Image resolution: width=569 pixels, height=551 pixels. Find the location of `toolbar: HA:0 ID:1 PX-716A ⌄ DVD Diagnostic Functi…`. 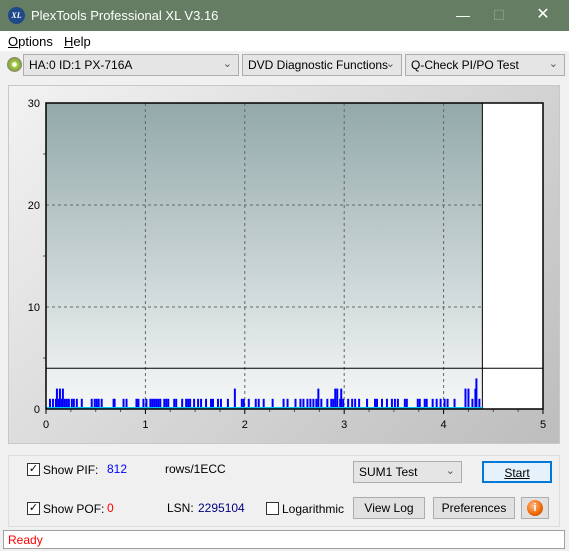

toolbar: HA:0 ID:1 PX-716A ⌄ DVD Diagnostic Functi… is located at coordinates (284, 65).